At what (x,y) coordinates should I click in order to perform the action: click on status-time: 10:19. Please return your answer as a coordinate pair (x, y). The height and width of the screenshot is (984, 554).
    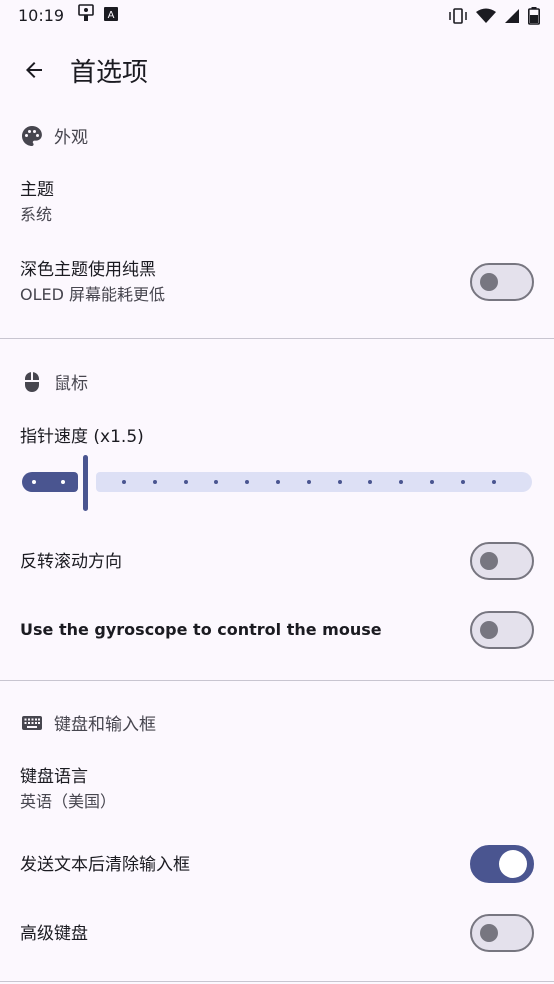
    Looking at the image, I should click on (41, 15).